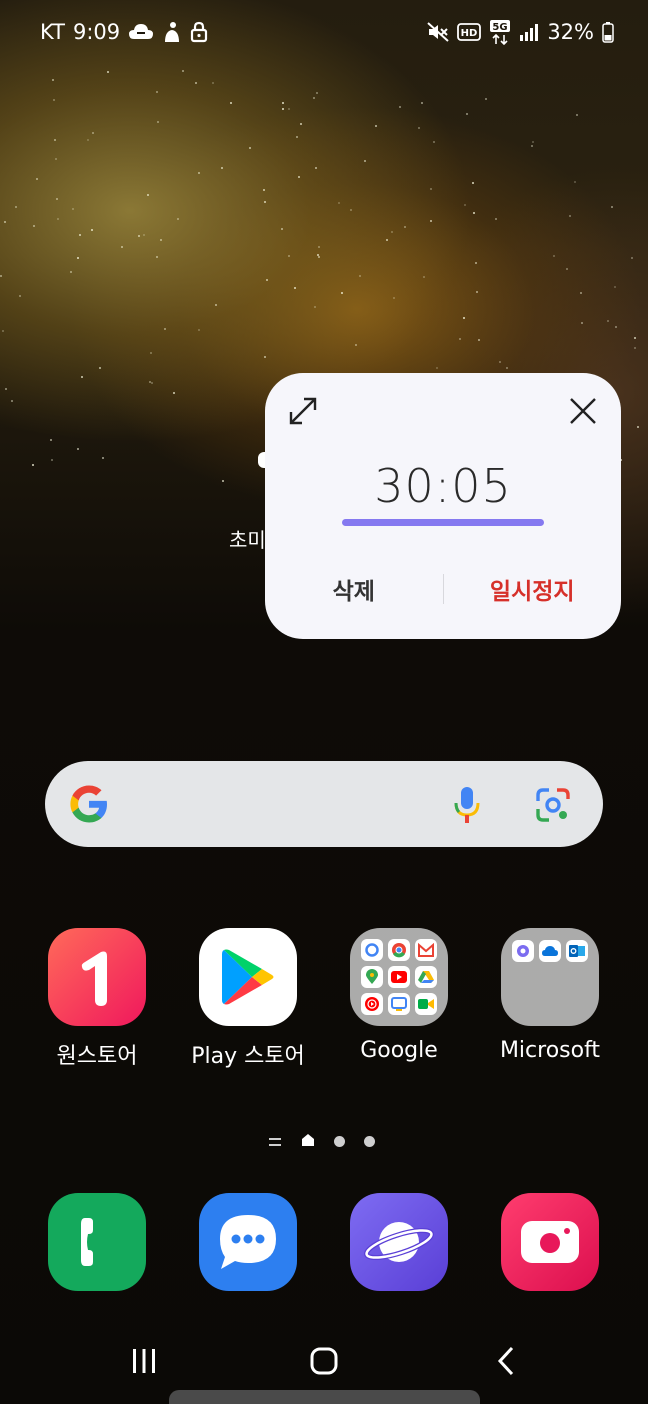 This screenshot has height=1404, width=648. Describe the element at coordinates (583, 411) in the screenshot. I see `close-icon` at that location.